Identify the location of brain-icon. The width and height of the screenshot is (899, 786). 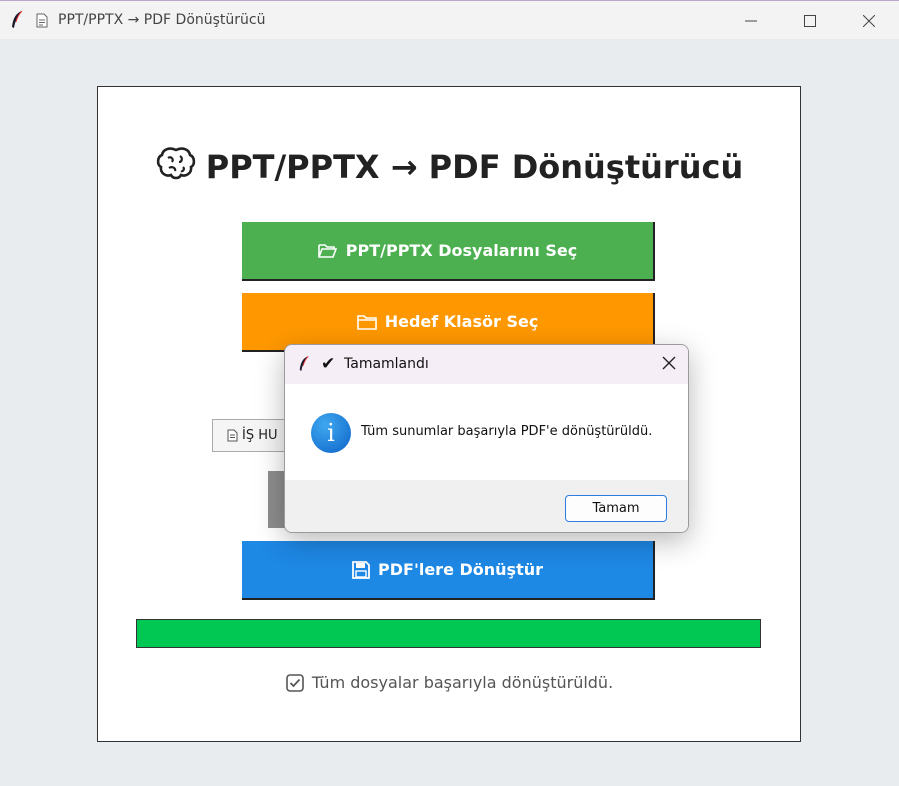
(175, 163).